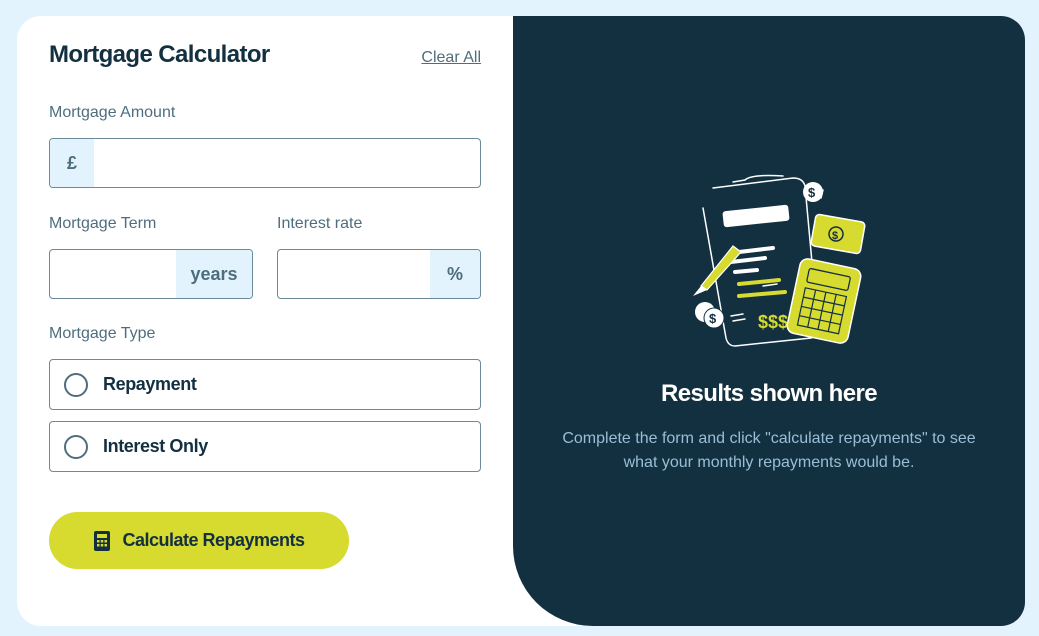 This screenshot has height=636, width=1039. I want to click on mortgage-amount-input, so click(287, 163).